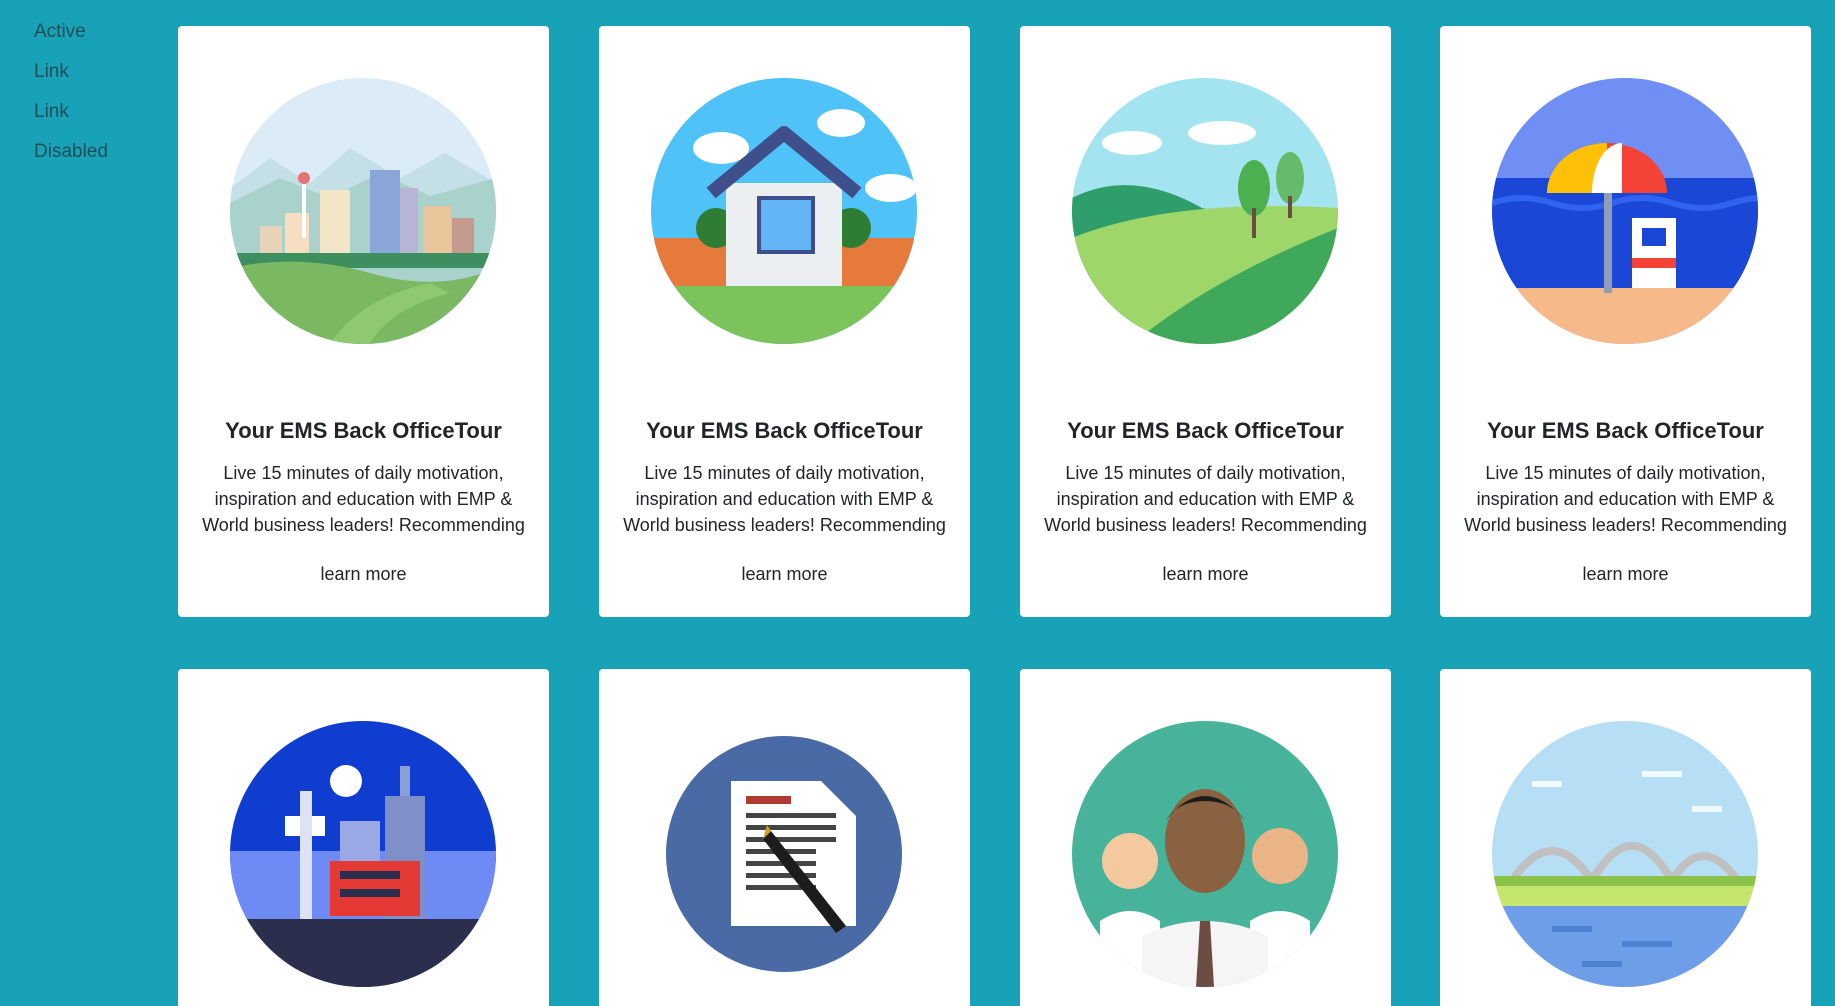 Image resolution: width=1835 pixels, height=1006 pixels. Describe the element at coordinates (71, 151) in the screenshot. I see `nav-link-disabled: Disabled` at that location.